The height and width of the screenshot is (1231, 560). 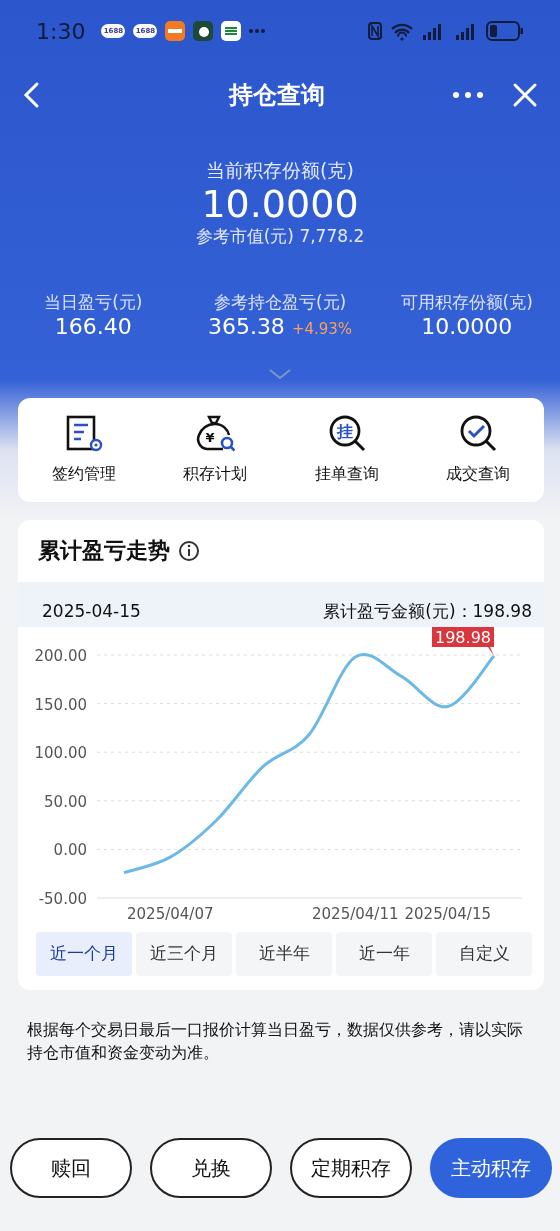 I want to click on holding-value: 10.0000, so click(x=280, y=204).